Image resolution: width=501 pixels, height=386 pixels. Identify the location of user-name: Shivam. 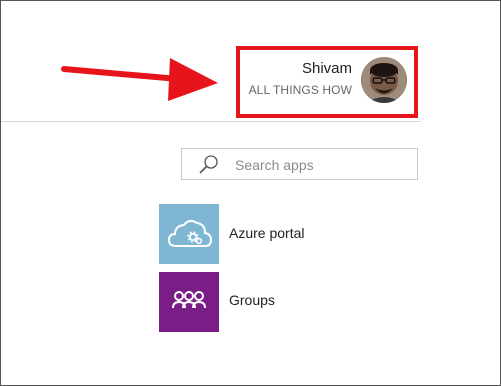
(294, 68).